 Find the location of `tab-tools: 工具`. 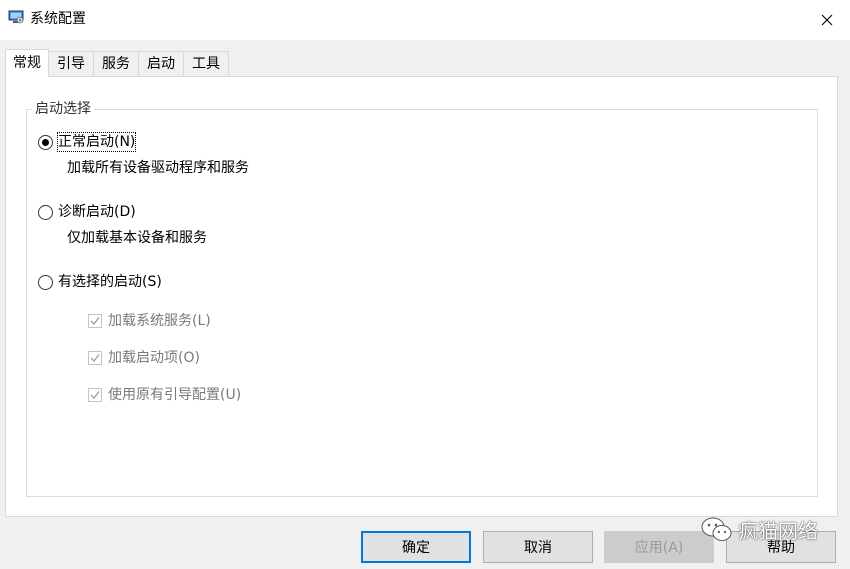

tab-tools: 工具 is located at coordinates (206, 64).